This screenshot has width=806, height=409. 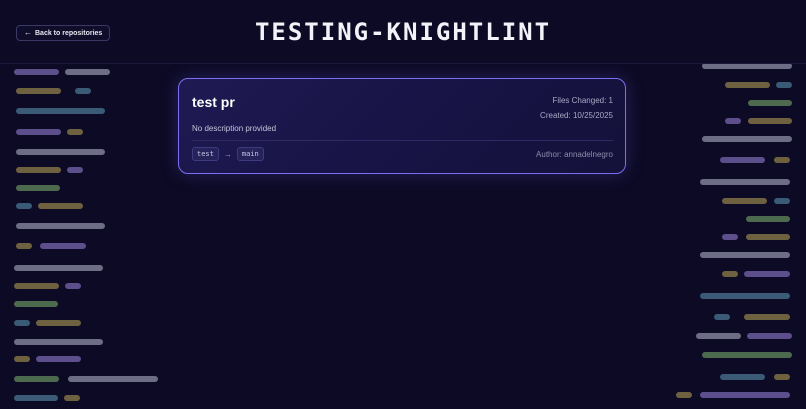 What do you see at coordinates (582, 100) in the screenshot?
I see `files-changed: Files Changed: 1` at bounding box center [582, 100].